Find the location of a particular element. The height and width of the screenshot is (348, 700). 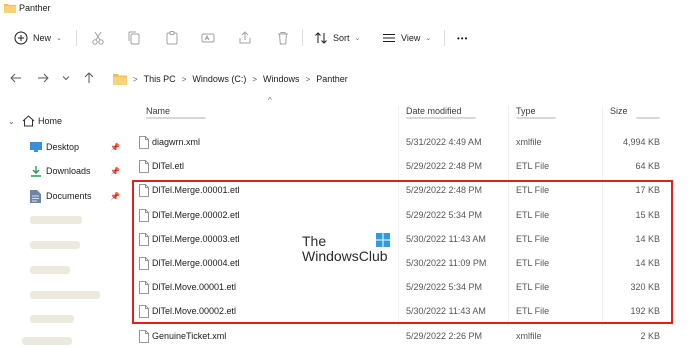

window-title: Panther is located at coordinates (35, 8).